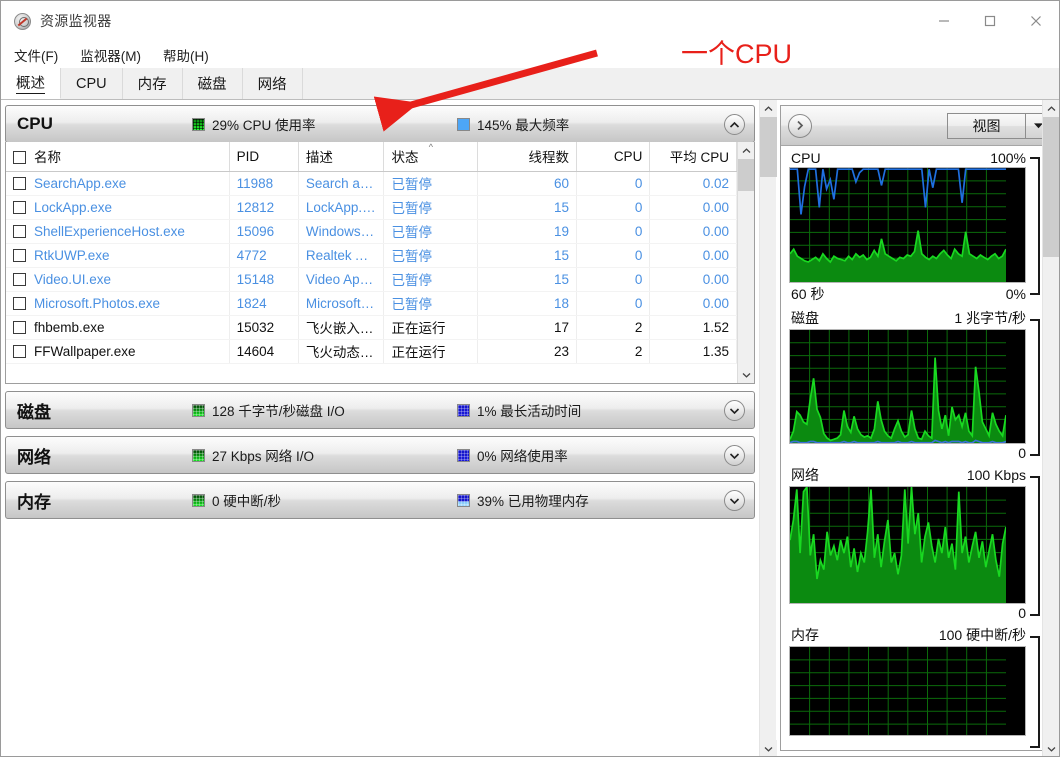 The height and width of the screenshot is (757, 1060). I want to click on menu-item-monitor: 监视器(M), so click(110, 55).